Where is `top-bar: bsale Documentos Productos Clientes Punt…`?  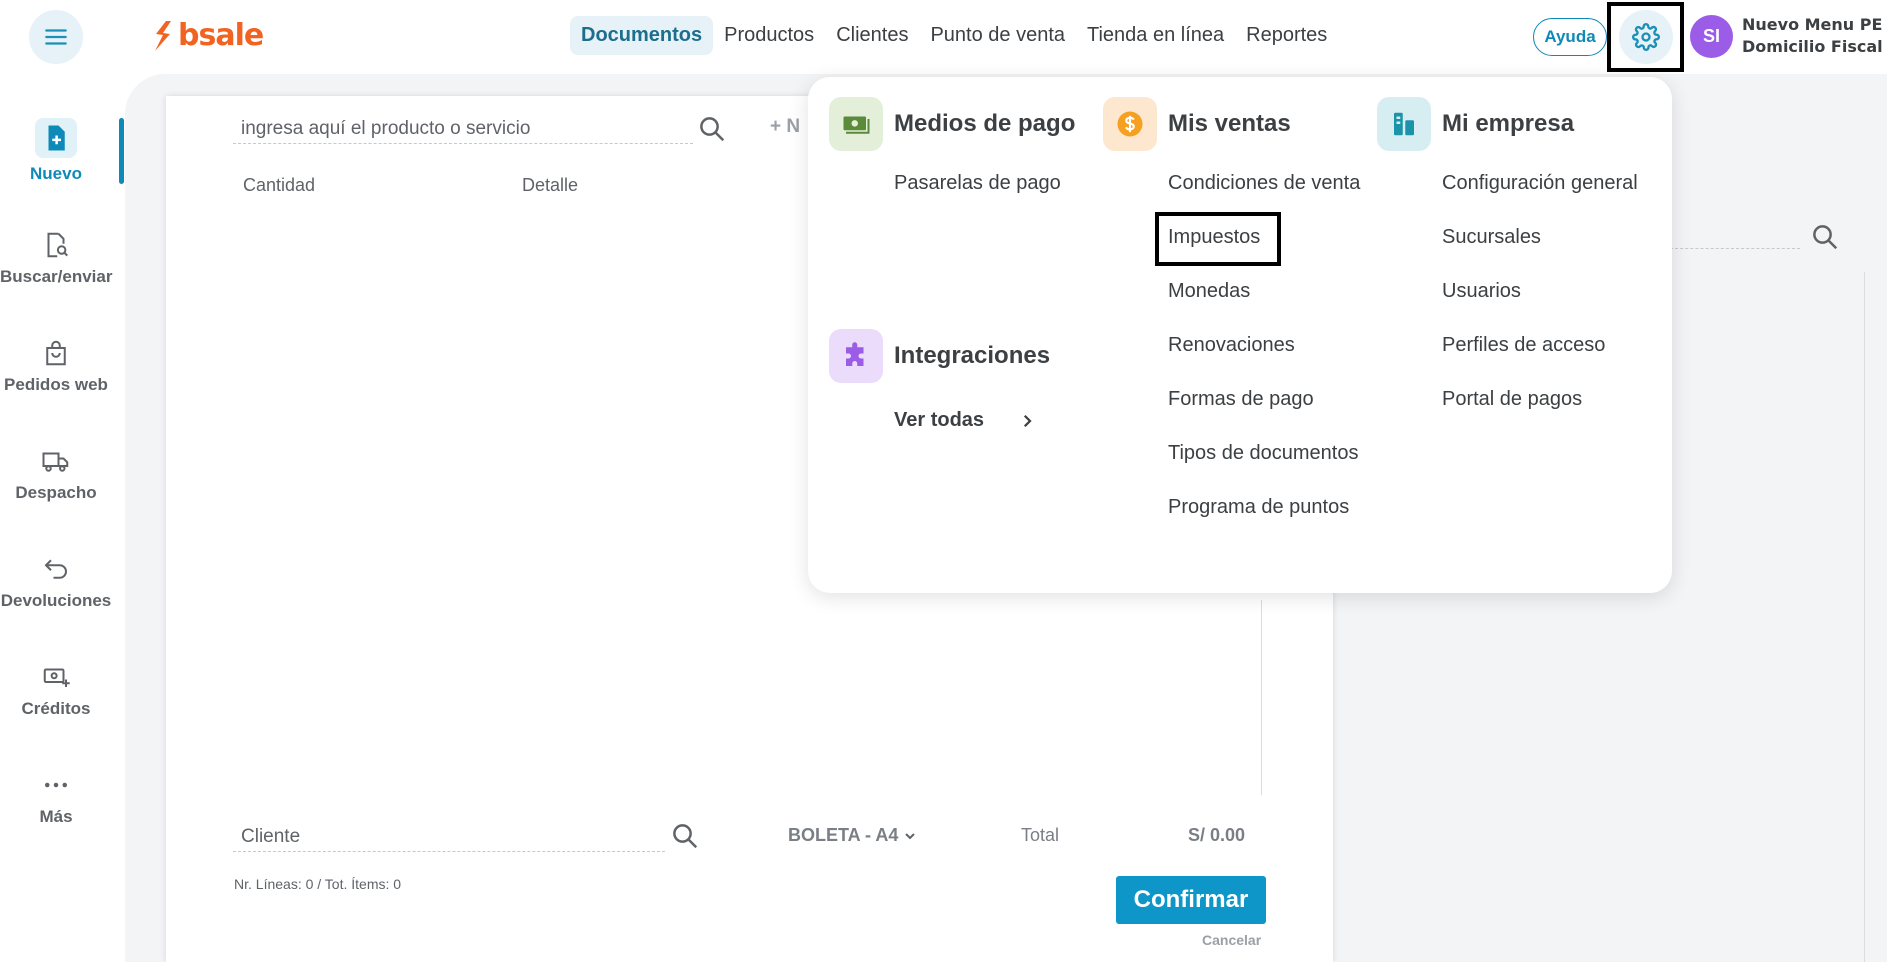
top-bar: bsale Documentos Productos Clientes Punt… is located at coordinates (943, 37).